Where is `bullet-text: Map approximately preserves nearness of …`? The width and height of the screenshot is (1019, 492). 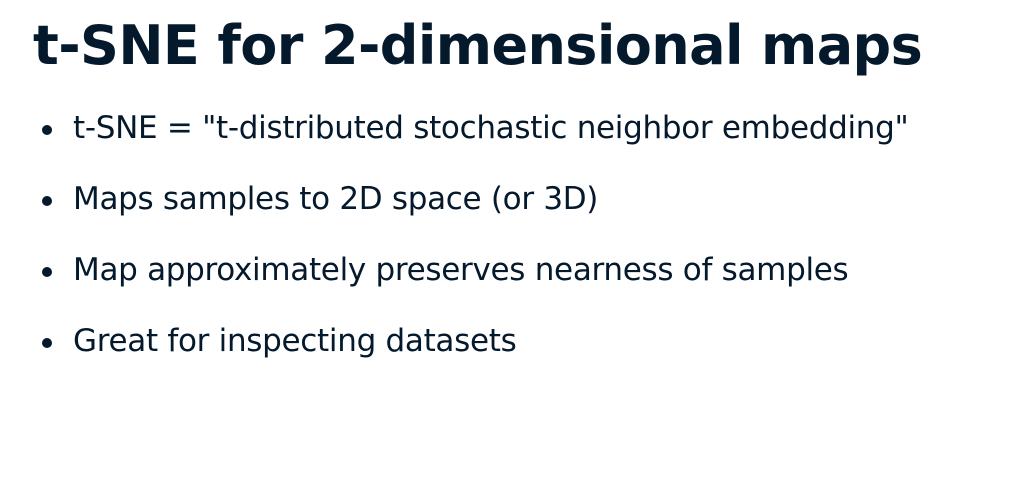 bullet-text: Map approximately preserves nearness of … is located at coordinates (461, 270).